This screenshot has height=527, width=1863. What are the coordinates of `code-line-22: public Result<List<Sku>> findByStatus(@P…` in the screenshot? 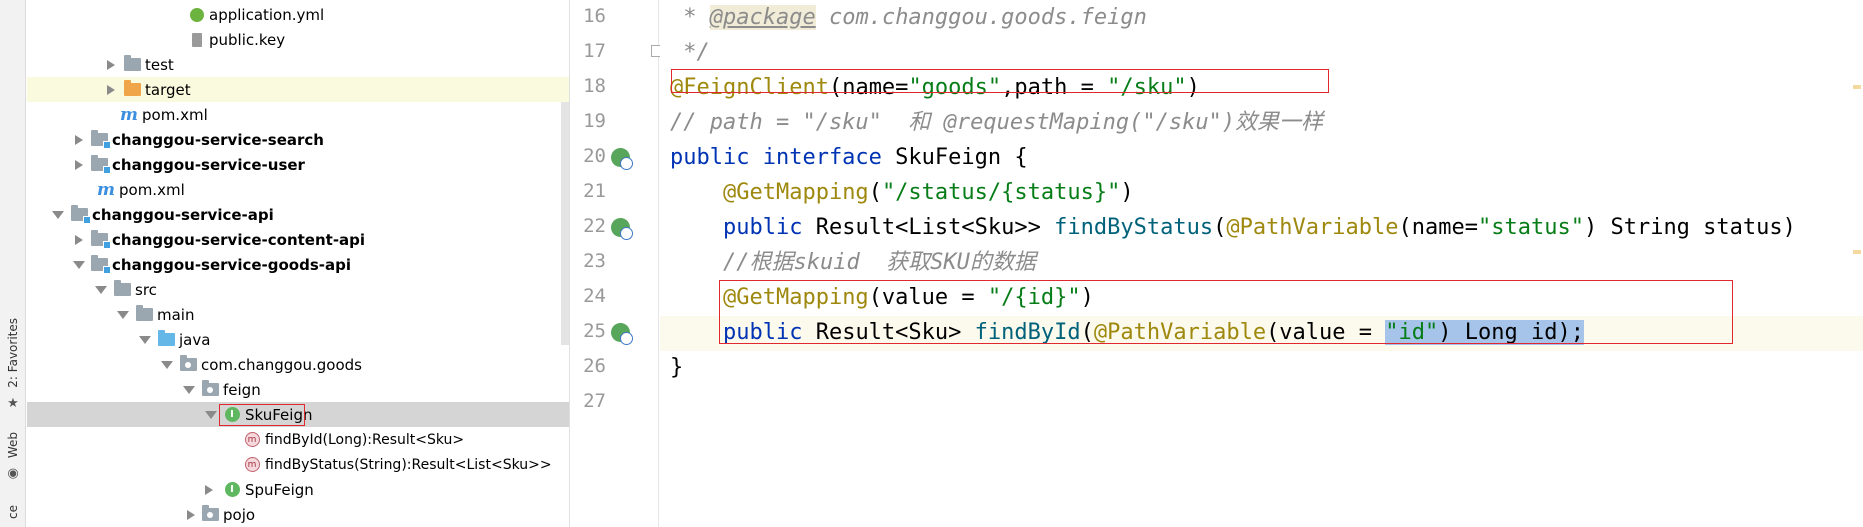 It's located at (1233, 227).